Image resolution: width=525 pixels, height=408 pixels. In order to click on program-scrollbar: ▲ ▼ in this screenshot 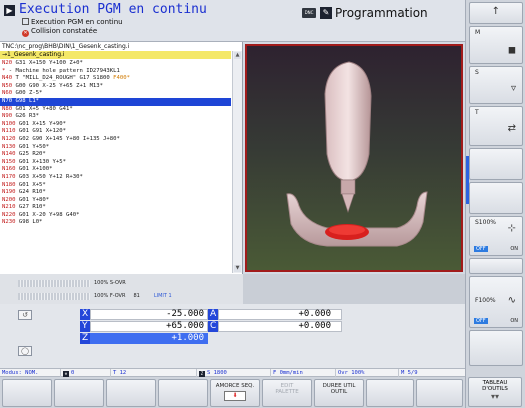, I will do `click(237, 162)`.